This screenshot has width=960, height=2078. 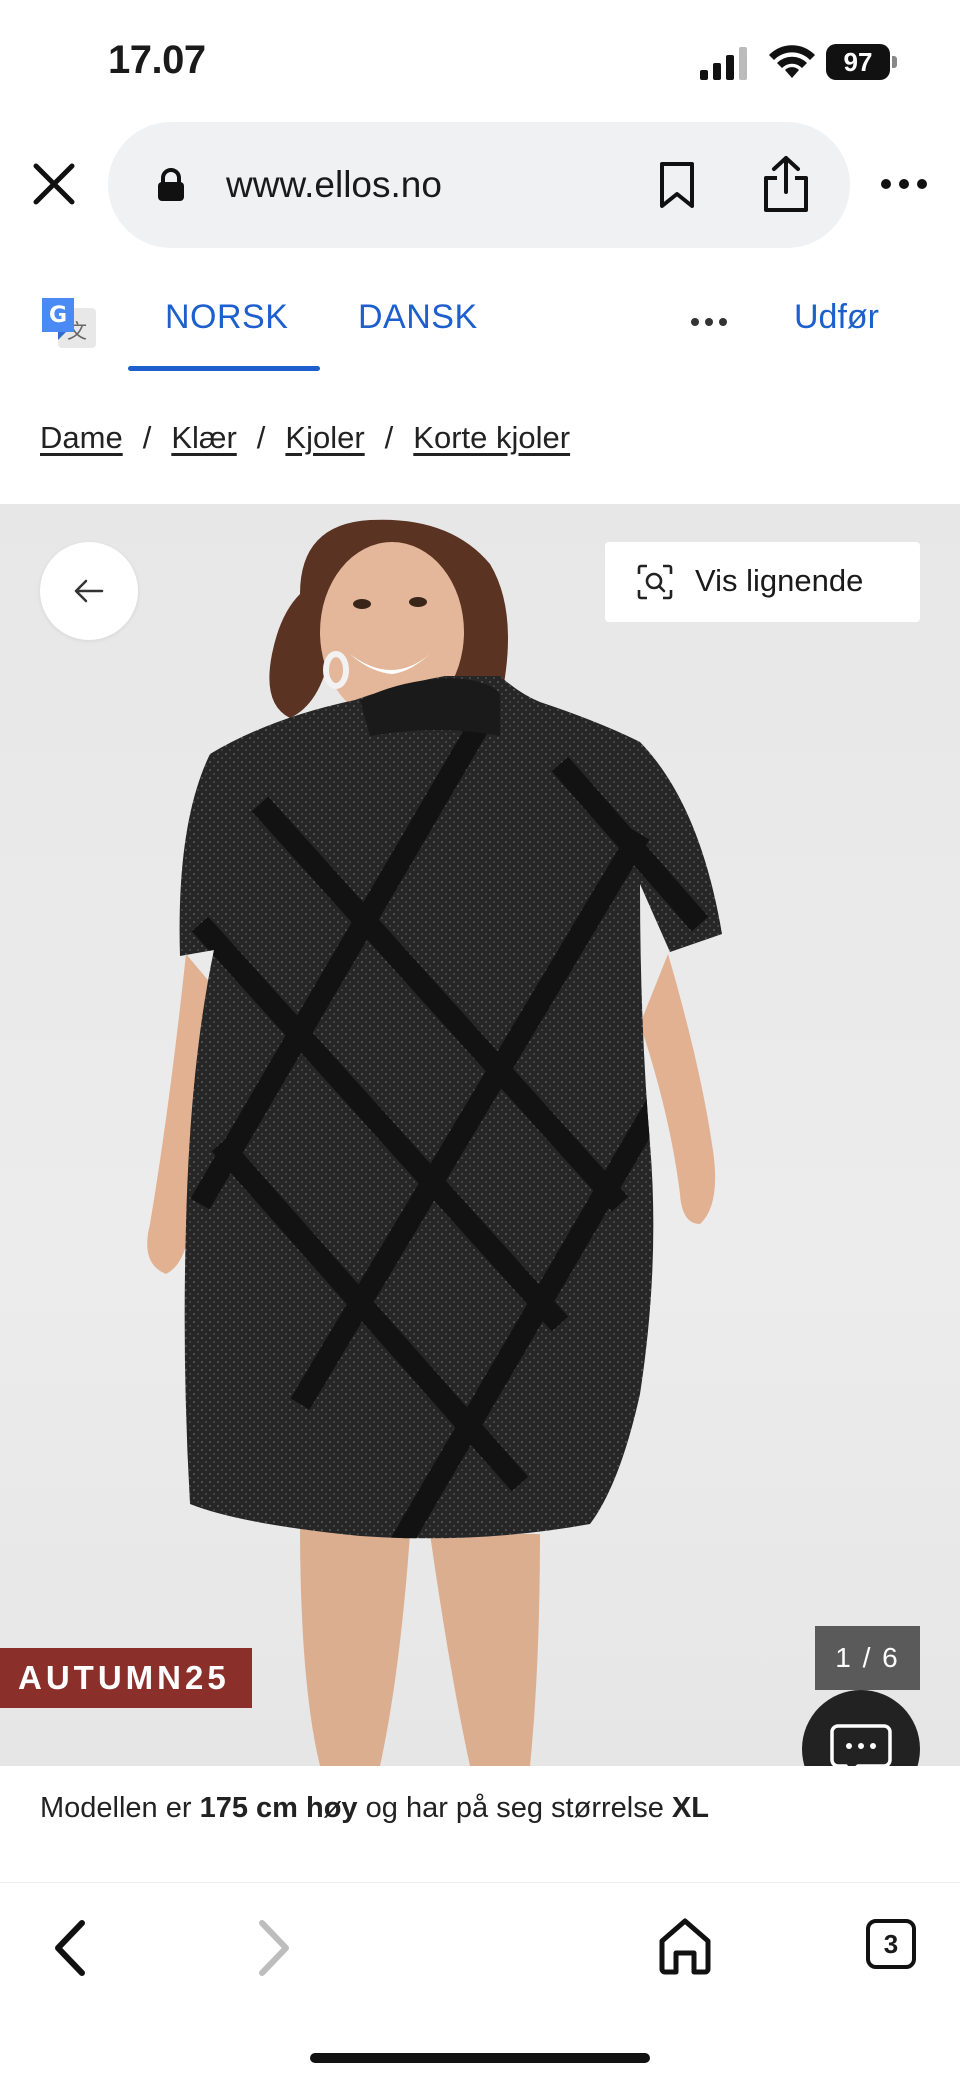 What do you see at coordinates (58, 315) in the screenshot?
I see `svg-text: G` at bounding box center [58, 315].